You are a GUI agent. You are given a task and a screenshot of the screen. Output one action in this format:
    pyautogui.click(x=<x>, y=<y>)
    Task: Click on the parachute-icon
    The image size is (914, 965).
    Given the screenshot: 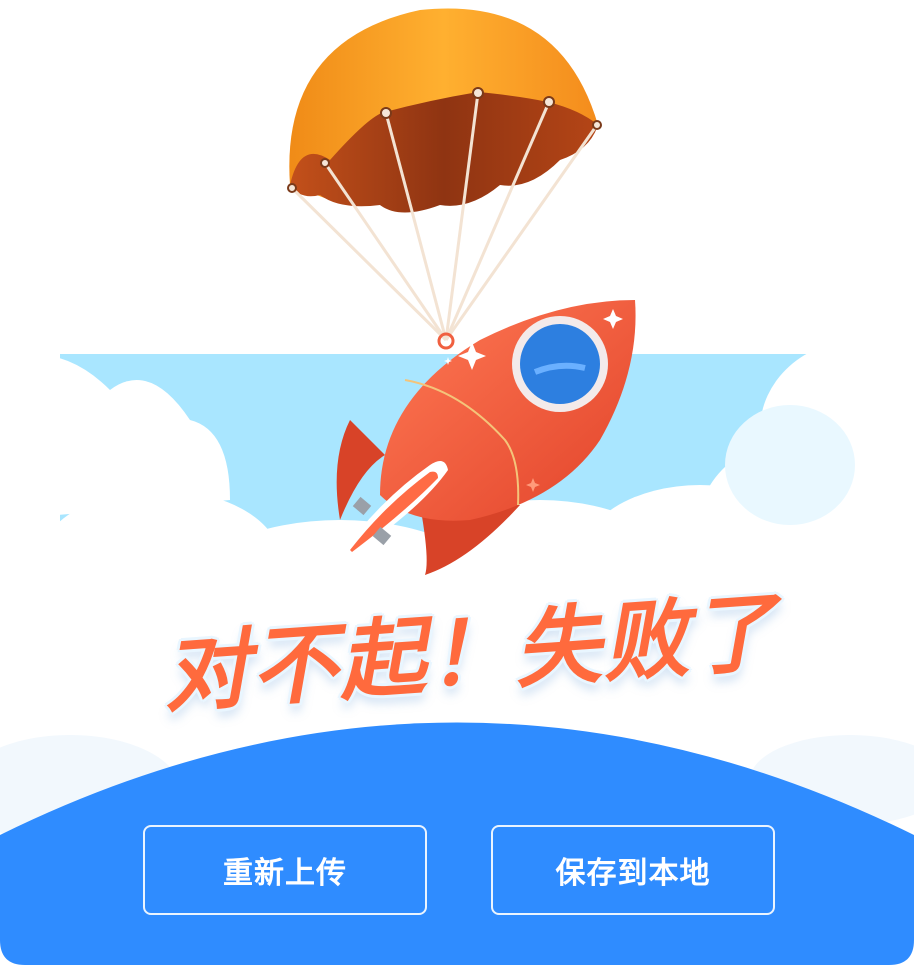 What is the action you would take?
    pyautogui.click(x=444, y=179)
    